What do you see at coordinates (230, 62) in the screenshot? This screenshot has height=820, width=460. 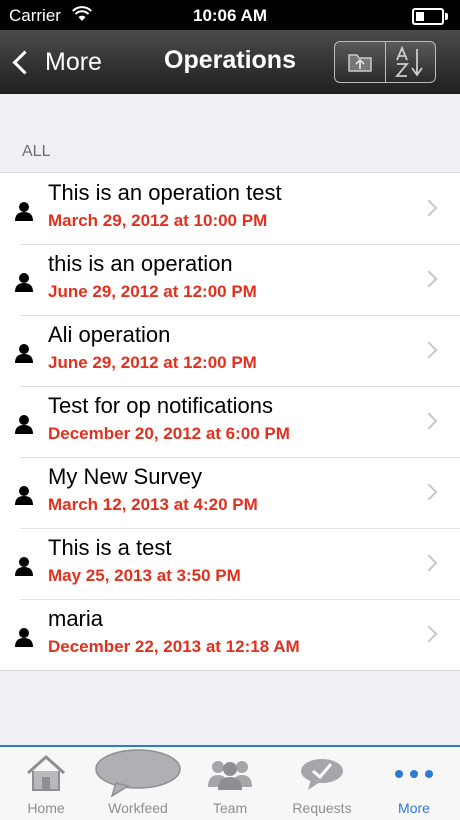 I see `navigation-bar: More Operations` at bounding box center [230, 62].